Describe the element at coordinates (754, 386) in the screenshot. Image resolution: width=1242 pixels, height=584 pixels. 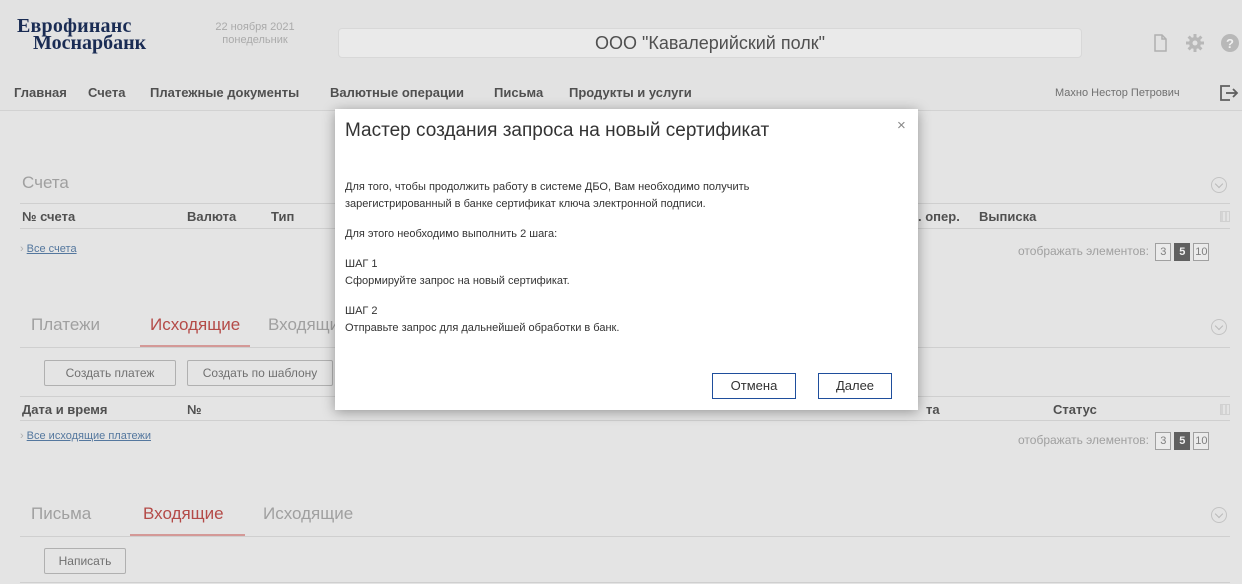
I see `cancel-button: Отмена` at that location.